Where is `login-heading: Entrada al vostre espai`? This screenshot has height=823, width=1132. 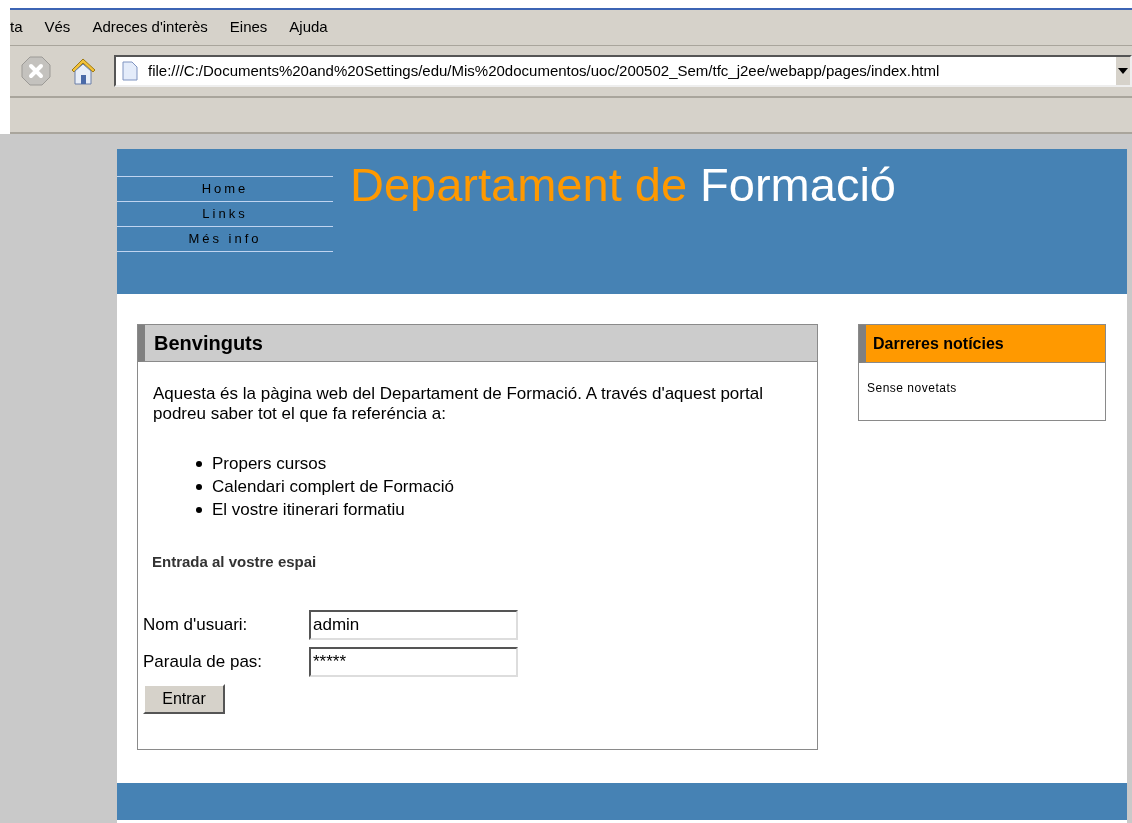
login-heading: Entrada al vostre espai is located at coordinates (235, 562).